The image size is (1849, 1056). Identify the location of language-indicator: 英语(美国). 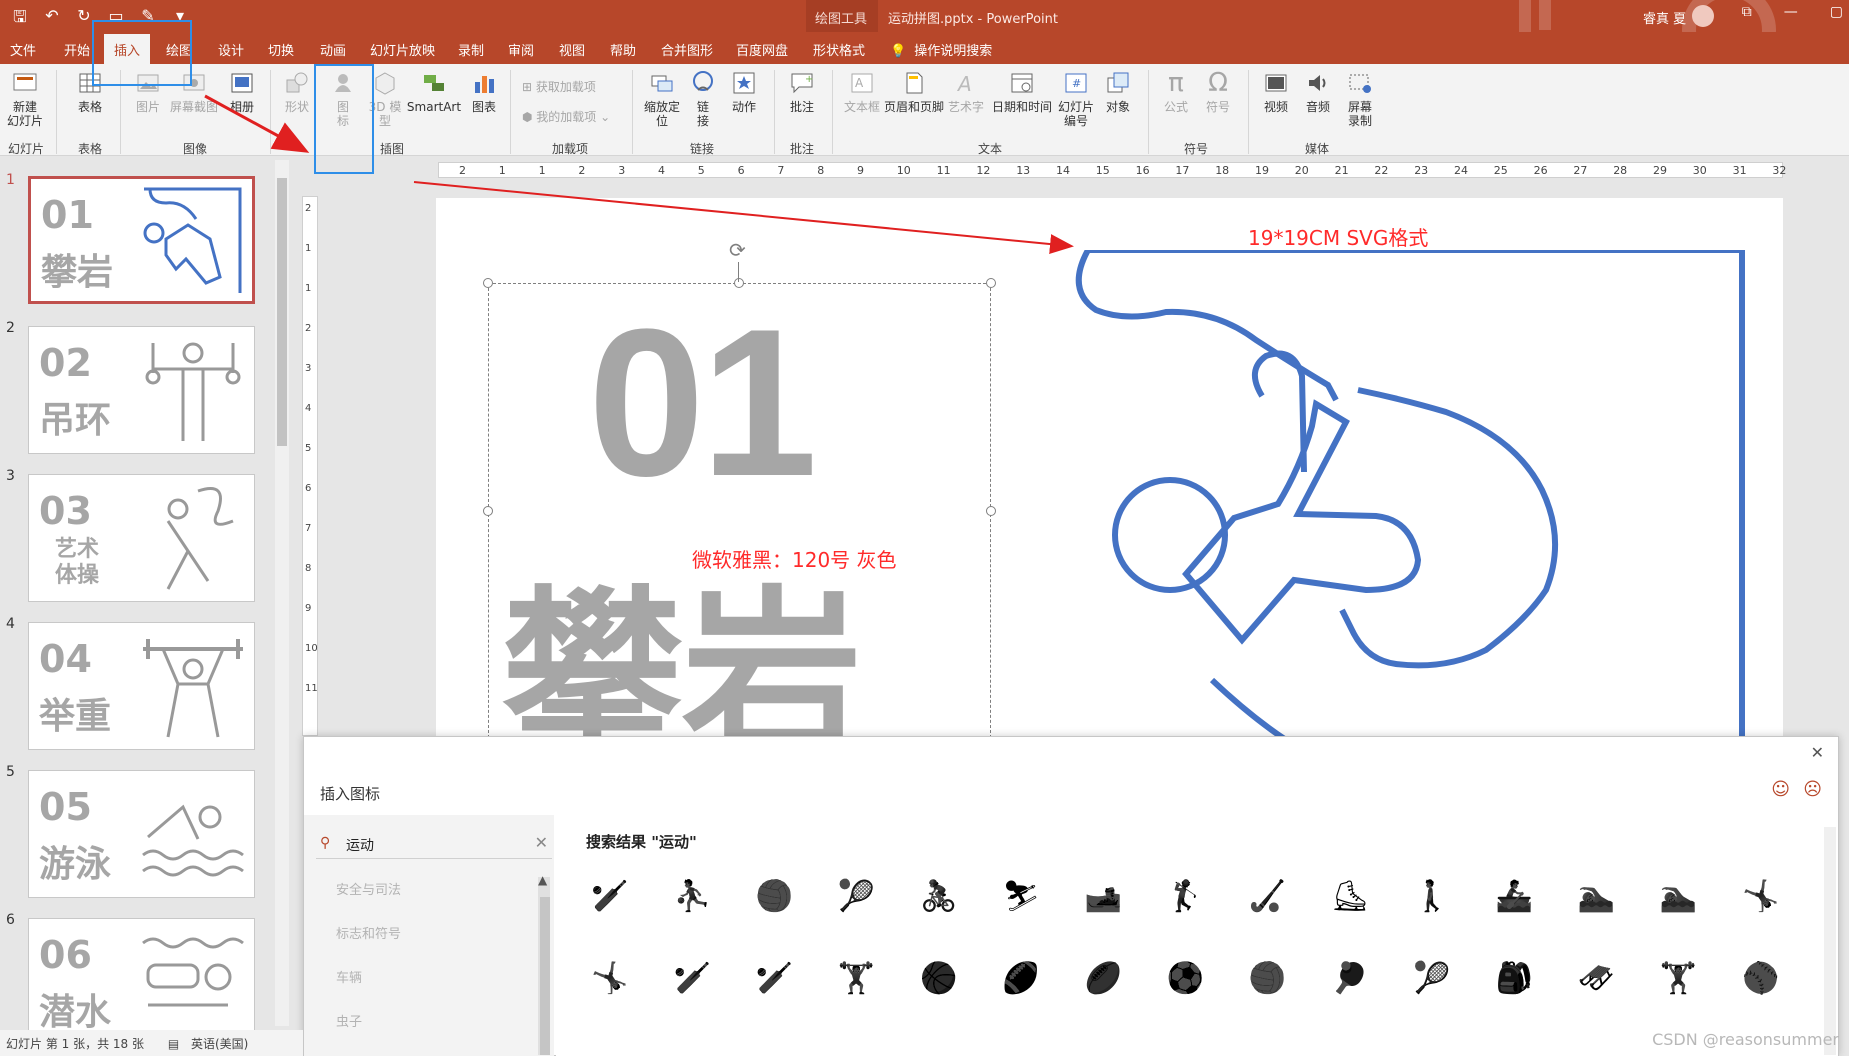
(219, 1044).